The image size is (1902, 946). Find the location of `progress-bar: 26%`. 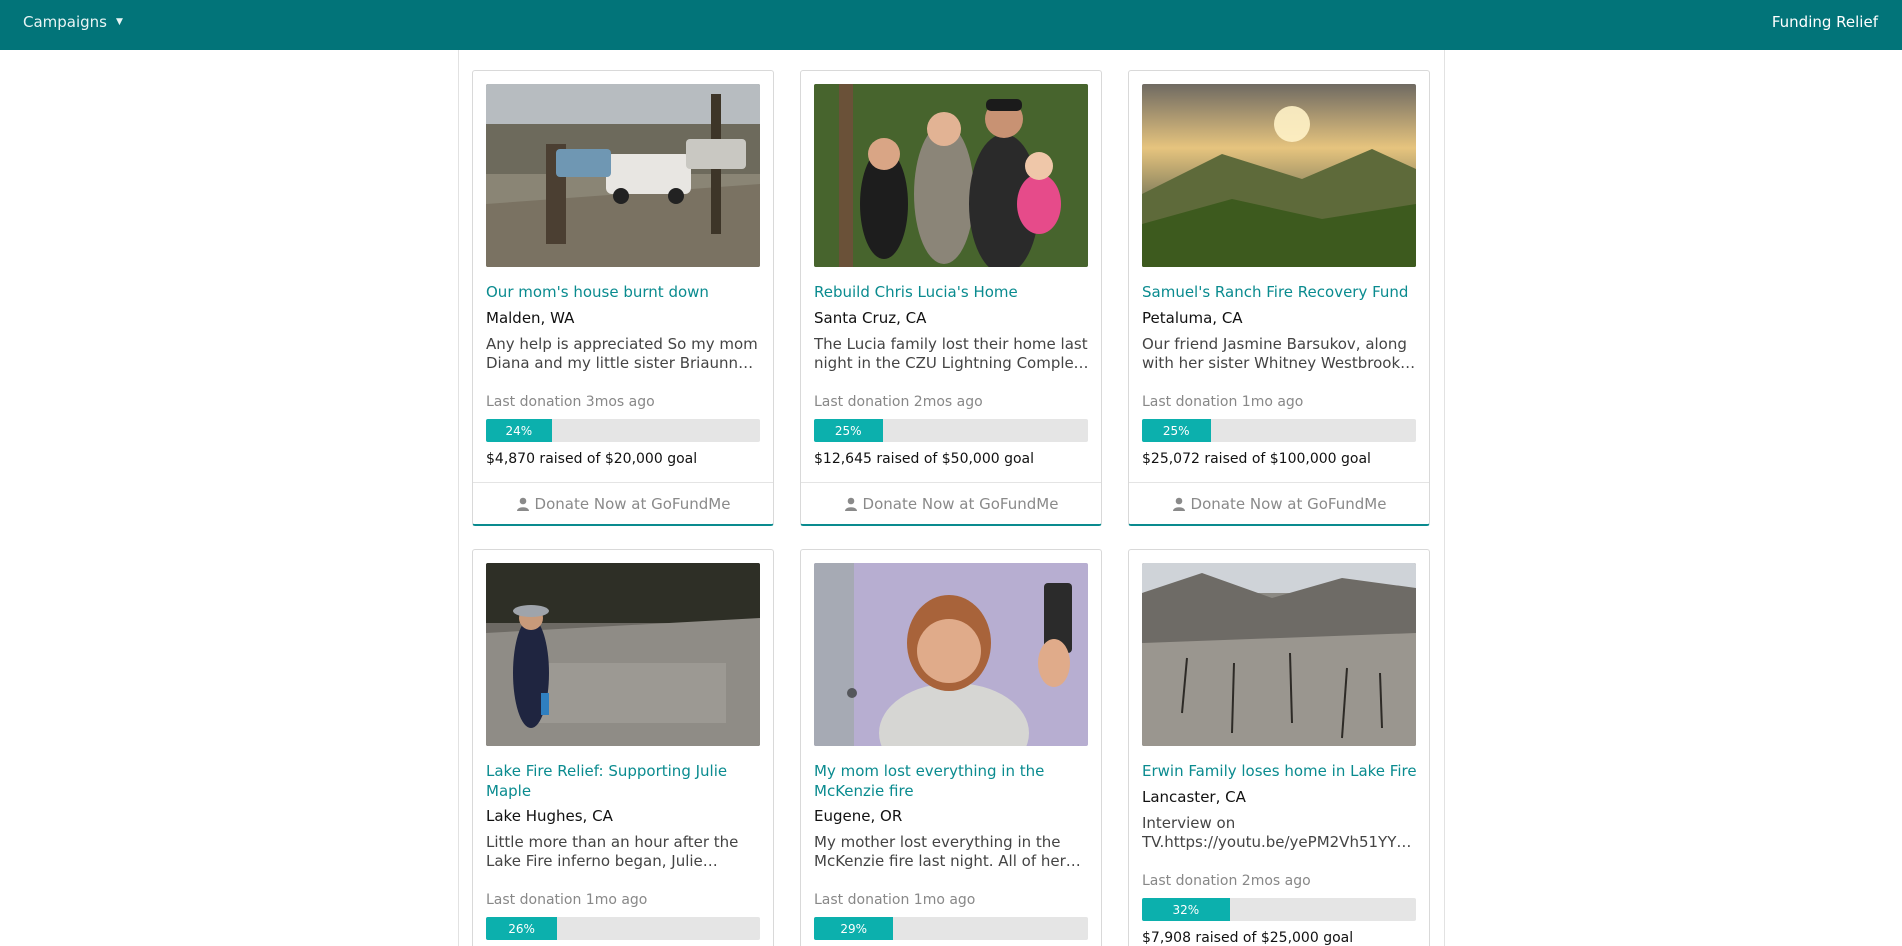

progress-bar: 26% is located at coordinates (623, 928).